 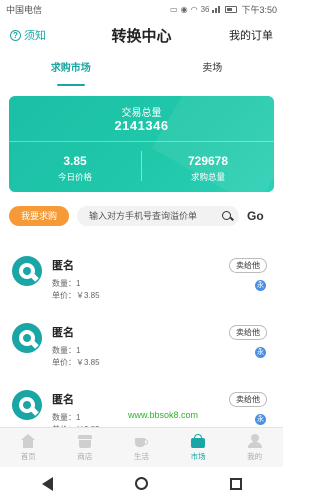 I want to click on total-volume-label: 交易总量, so click(x=141, y=113).